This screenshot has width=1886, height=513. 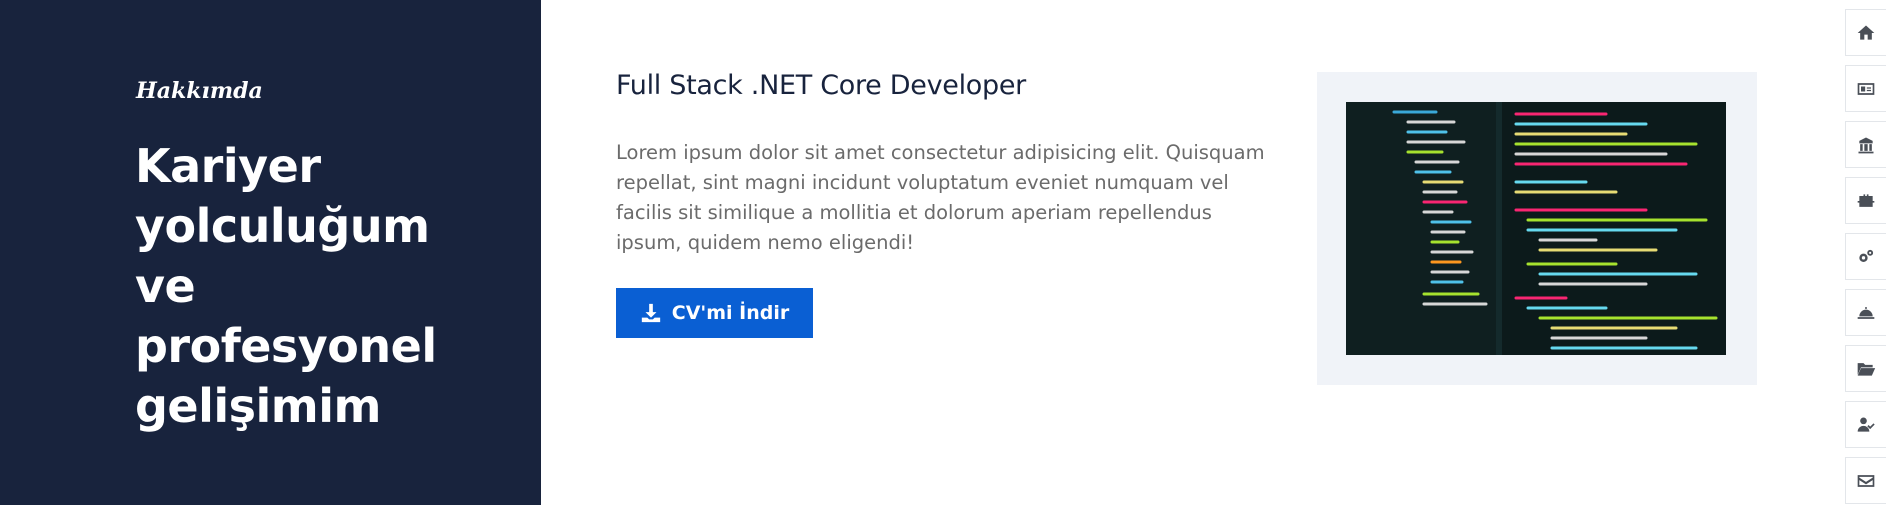 I want to click on nav-skills, so click(x=1865, y=256).